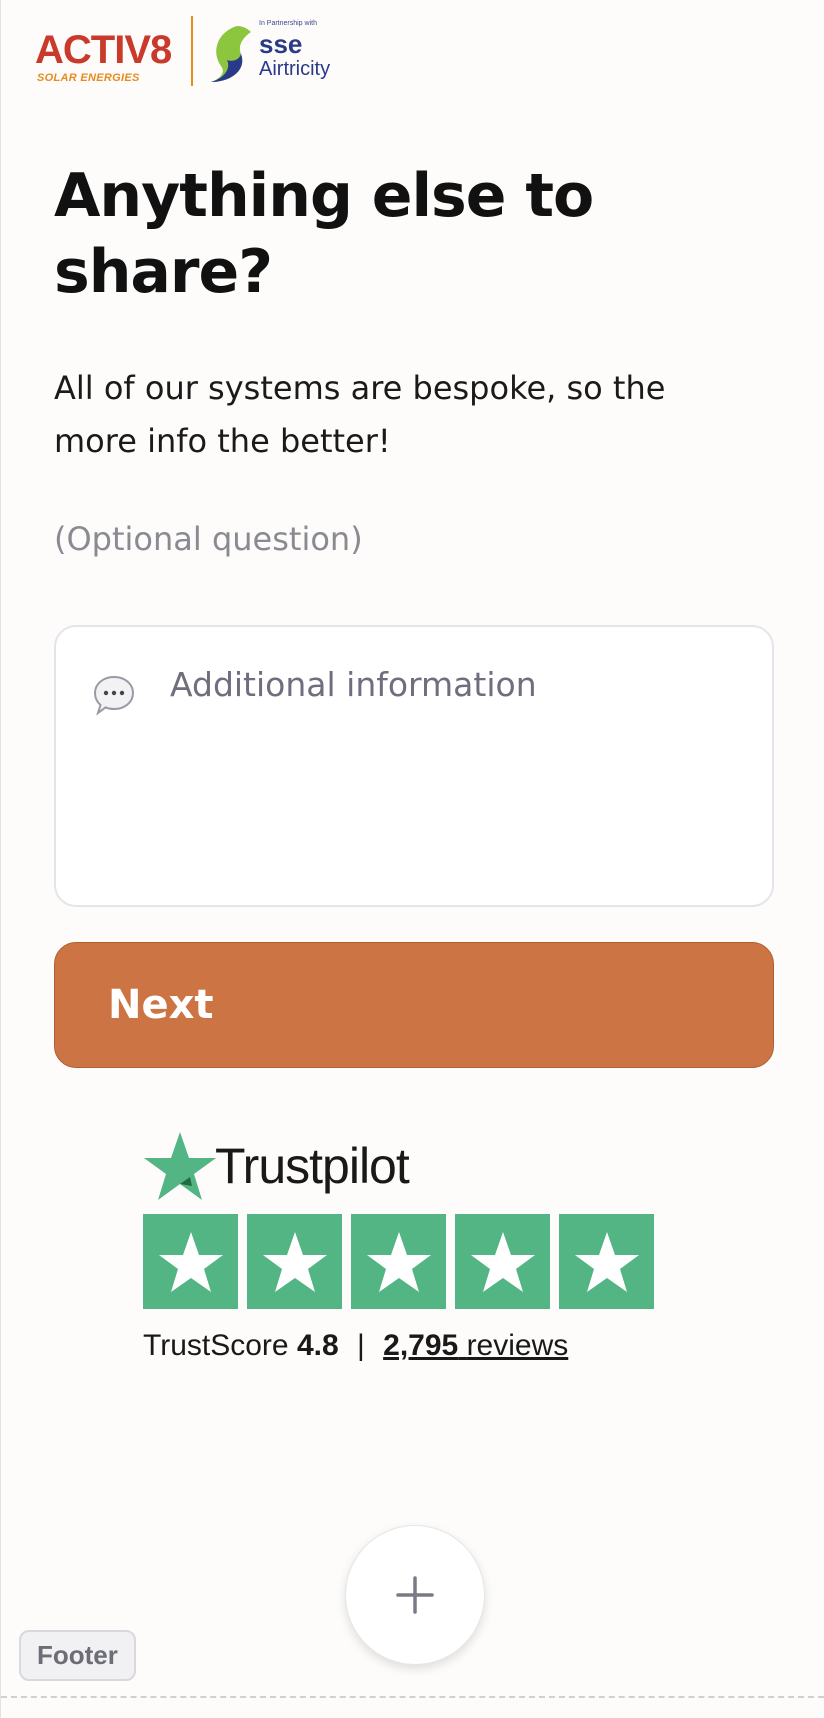 The width and height of the screenshot is (824, 1718). I want to click on trustpilot-logo-text: Trustpilot, so click(312, 1166).